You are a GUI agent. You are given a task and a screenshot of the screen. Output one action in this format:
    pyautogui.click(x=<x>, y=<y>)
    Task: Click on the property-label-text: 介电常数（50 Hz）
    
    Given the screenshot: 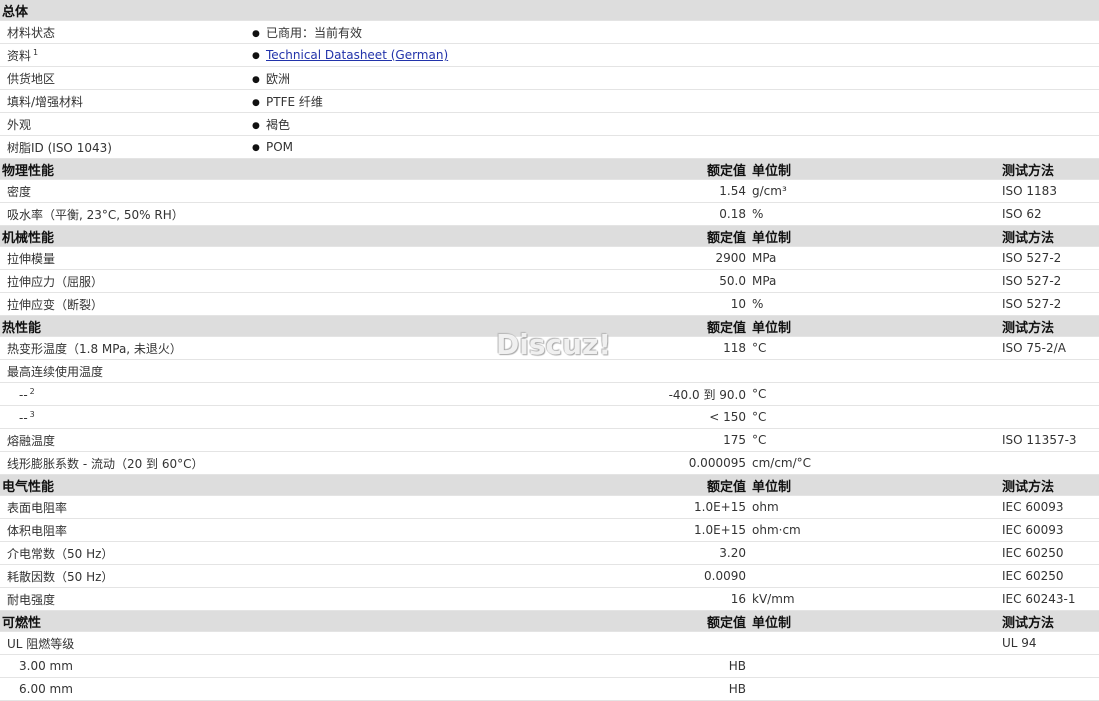 What is the action you would take?
    pyautogui.click(x=60, y=553)
    